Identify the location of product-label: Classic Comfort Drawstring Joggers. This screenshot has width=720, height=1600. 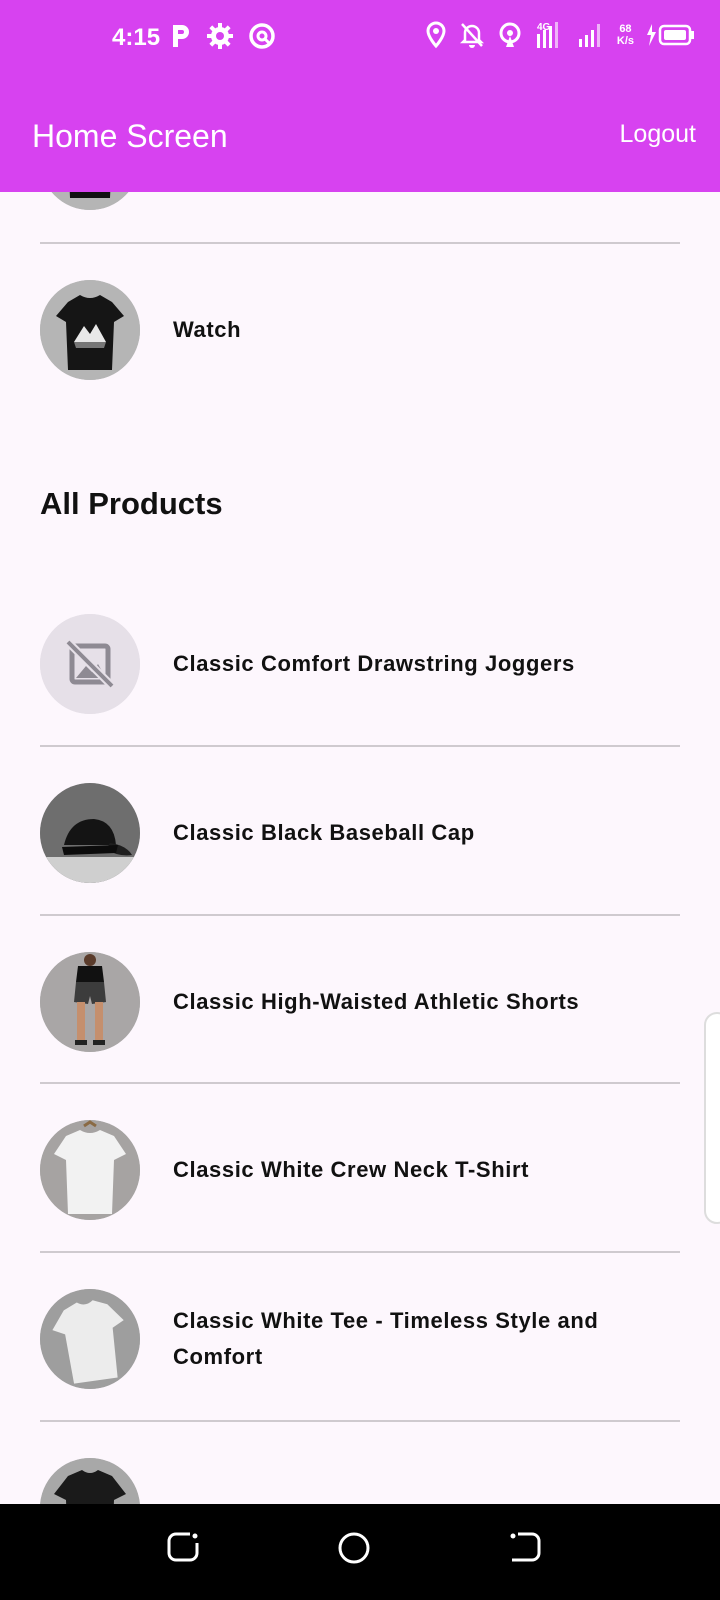
(374, 663).